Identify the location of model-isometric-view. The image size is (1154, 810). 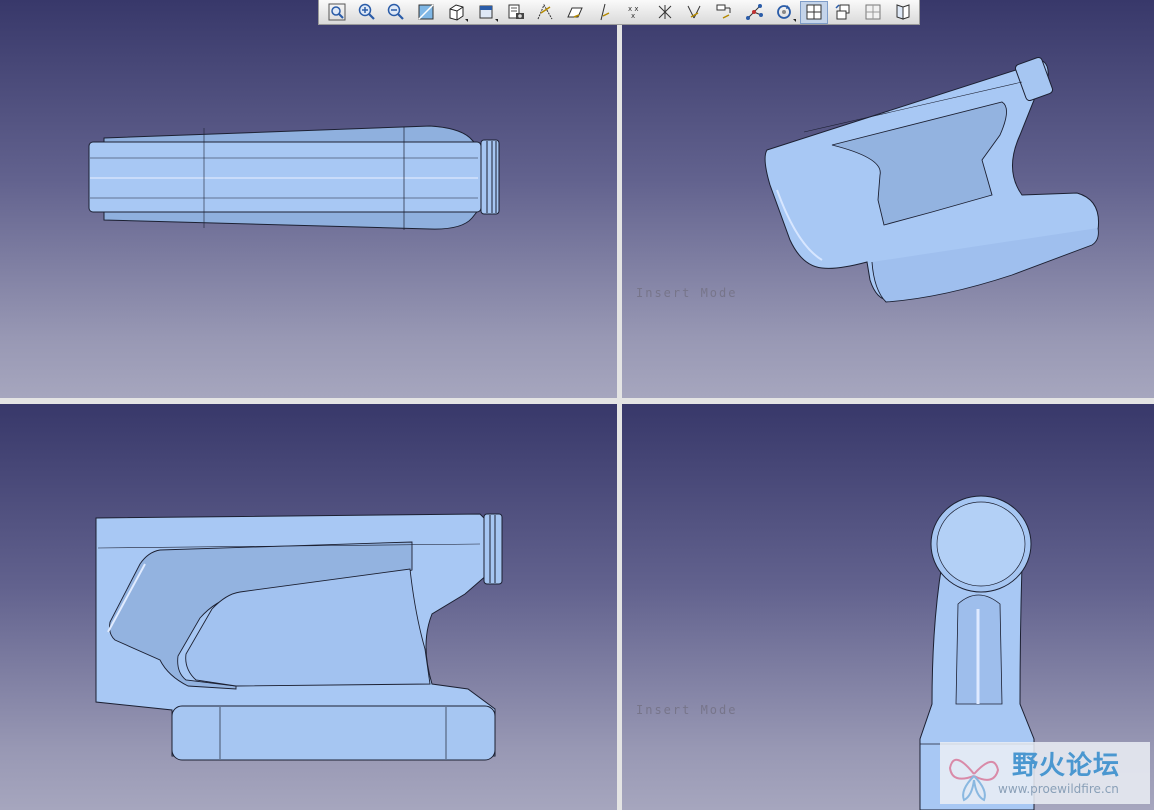
(932, 179).